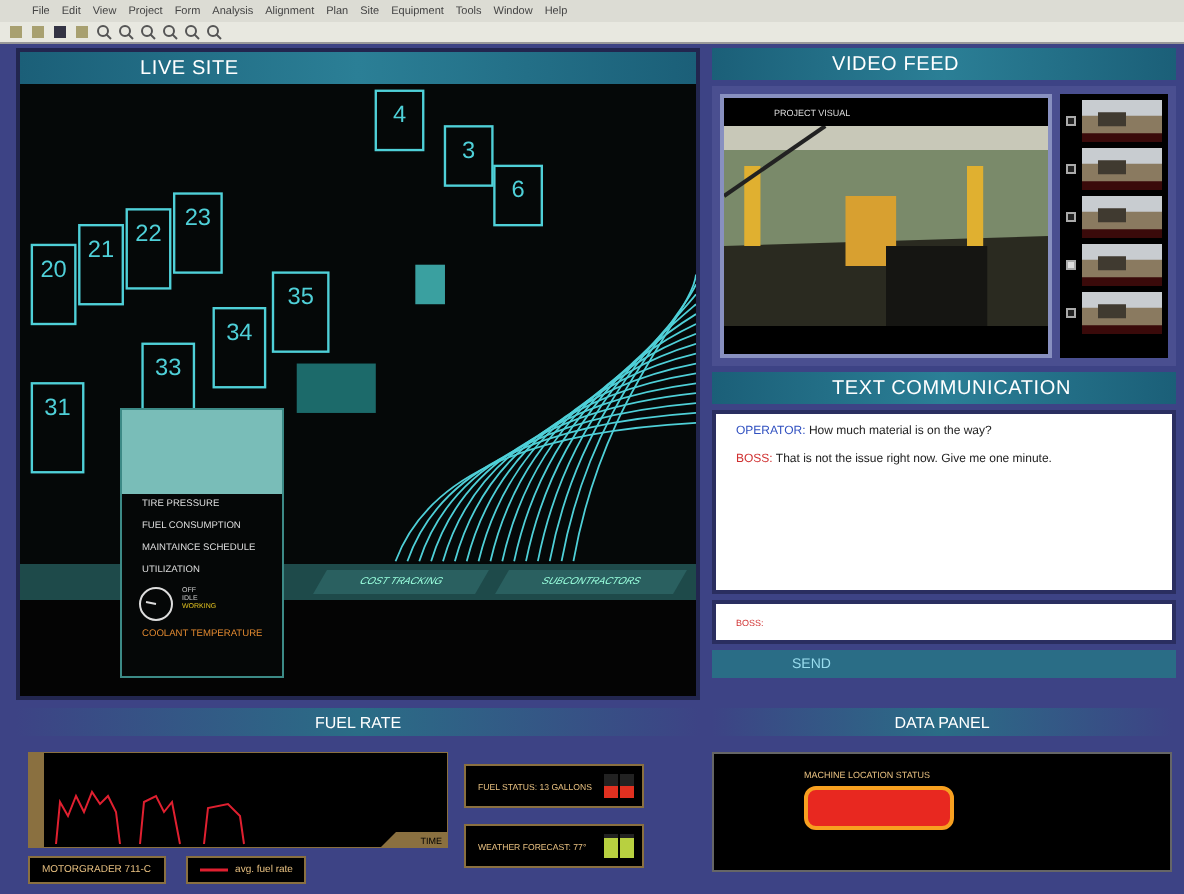 The height and width of the screenshot is (894, 1184). Describe the element at coordinates (469, 149) in the screenshot. I see `lot-number: 3` at that location.